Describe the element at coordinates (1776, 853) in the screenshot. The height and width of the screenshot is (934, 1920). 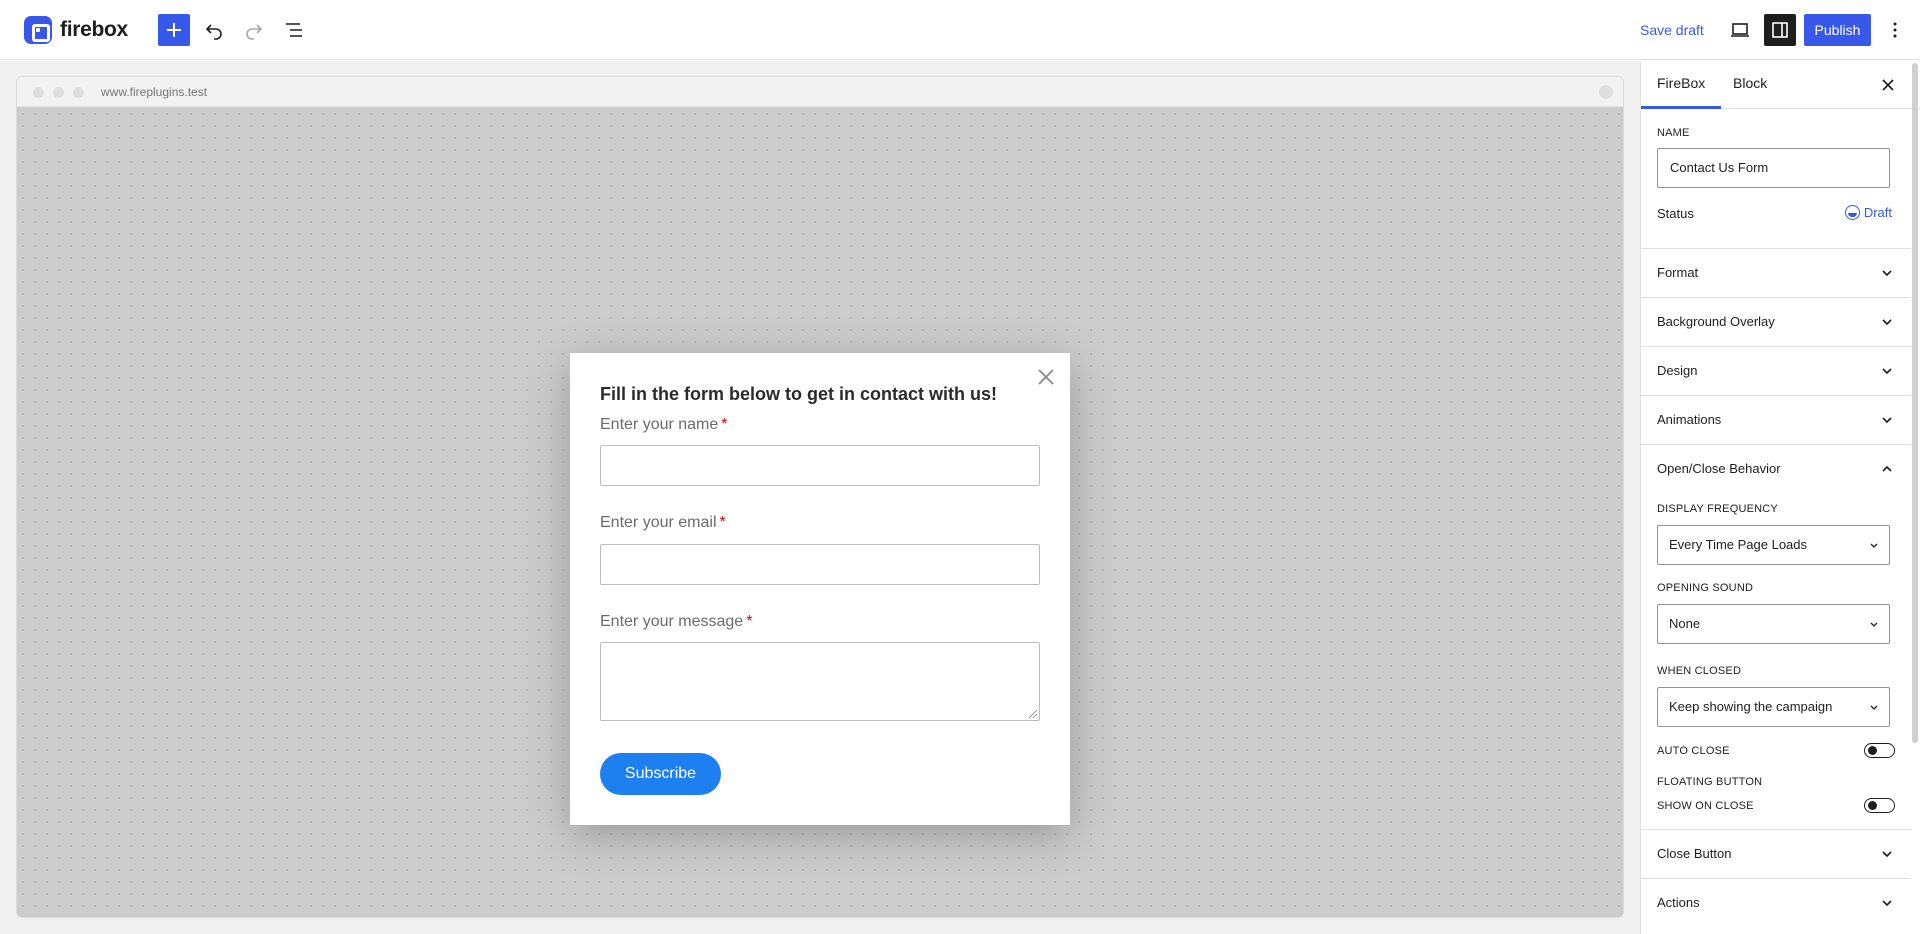
I see `panel-close-button: Close Button` at that location.